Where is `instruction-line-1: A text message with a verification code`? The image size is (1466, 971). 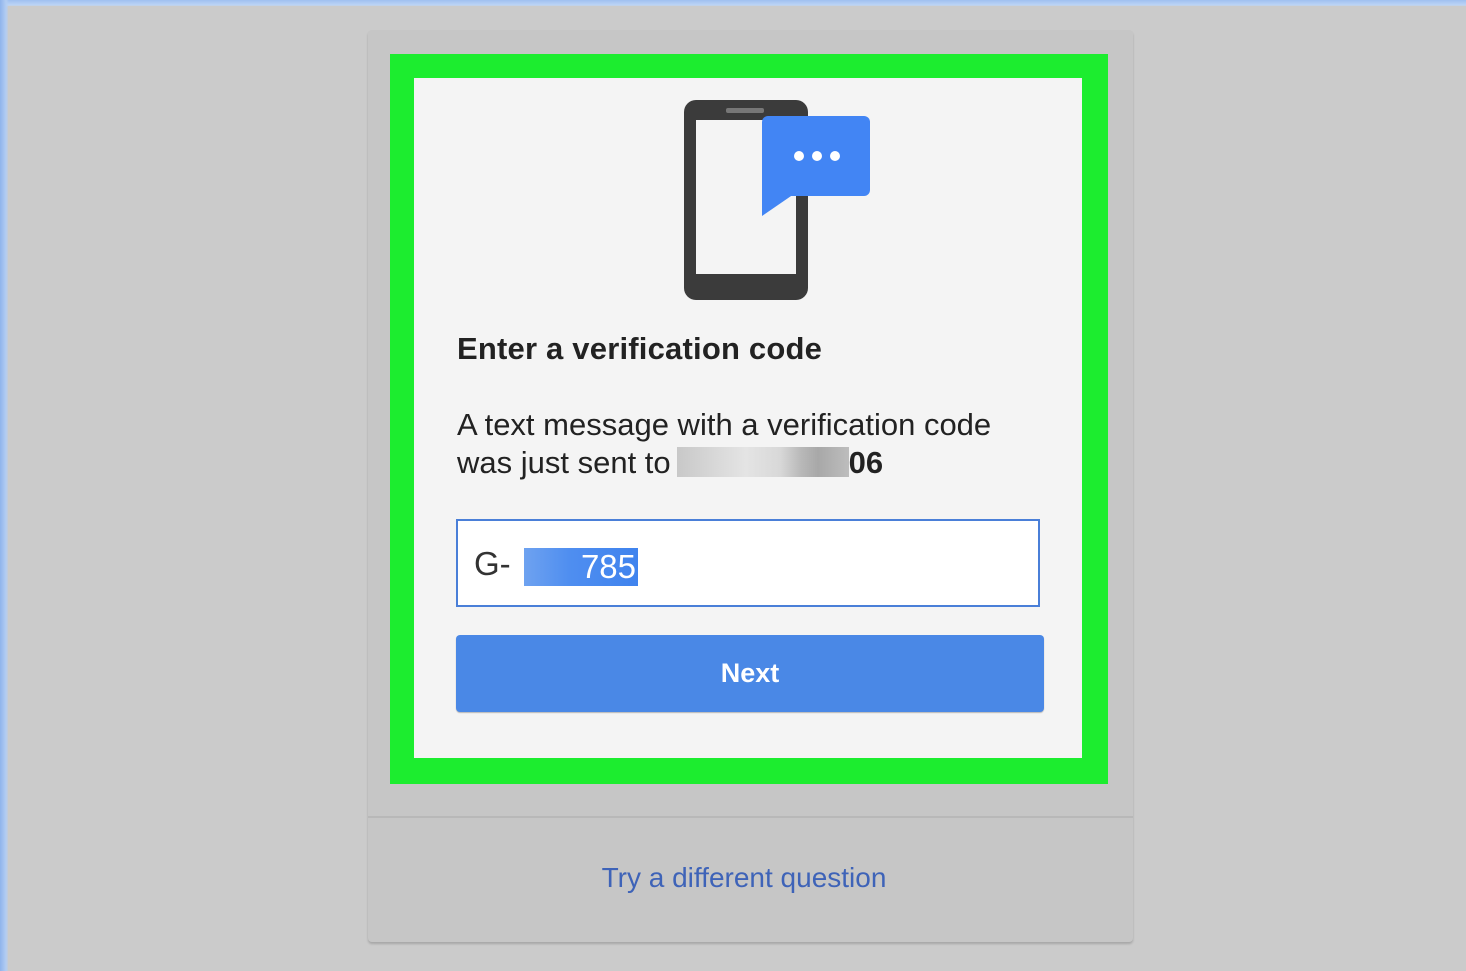 instruction-line-1: A text message with a verification code is located at coordinates (724, 424).